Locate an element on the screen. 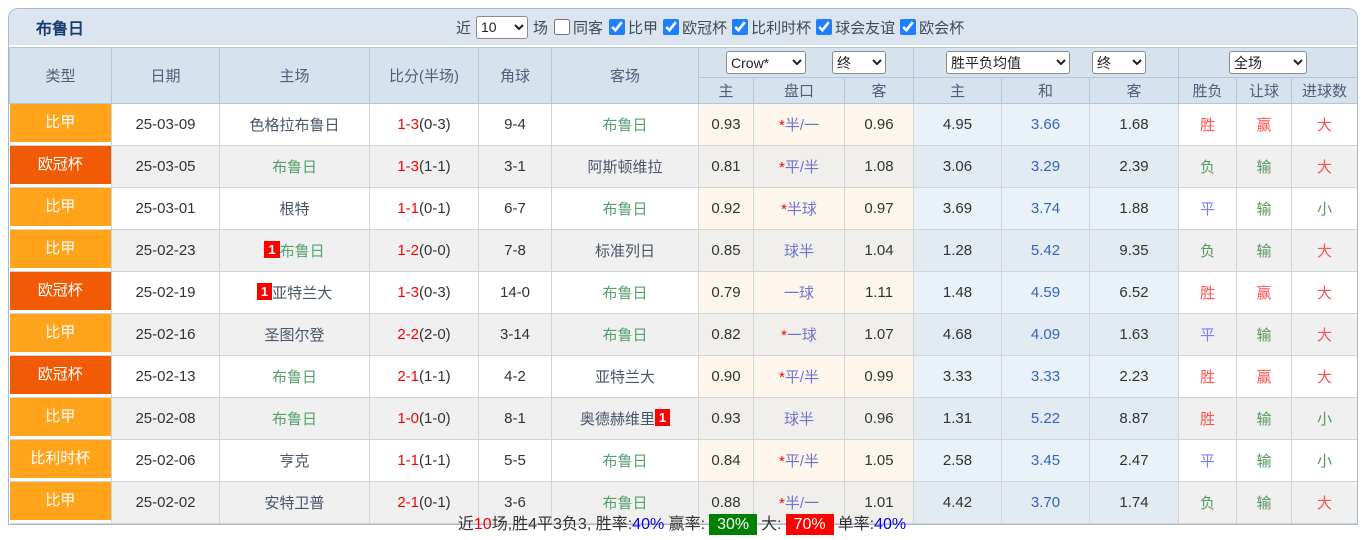 The height and width of the screenshot is (540, 1364). sub-header-result-wdl: 胜负 is located at coordinates (1208, 90).